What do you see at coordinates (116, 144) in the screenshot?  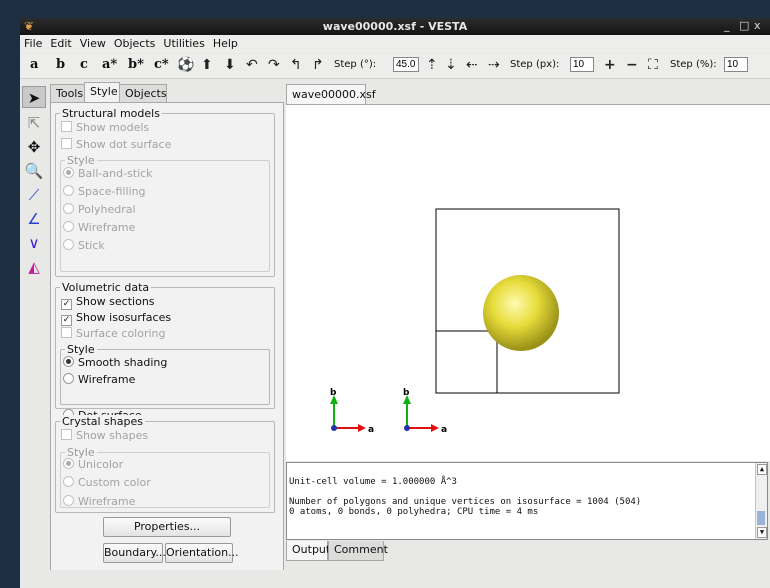 I see `show-dot-surface-checkbox: Show dot surface` at bounding box center [116, 144].